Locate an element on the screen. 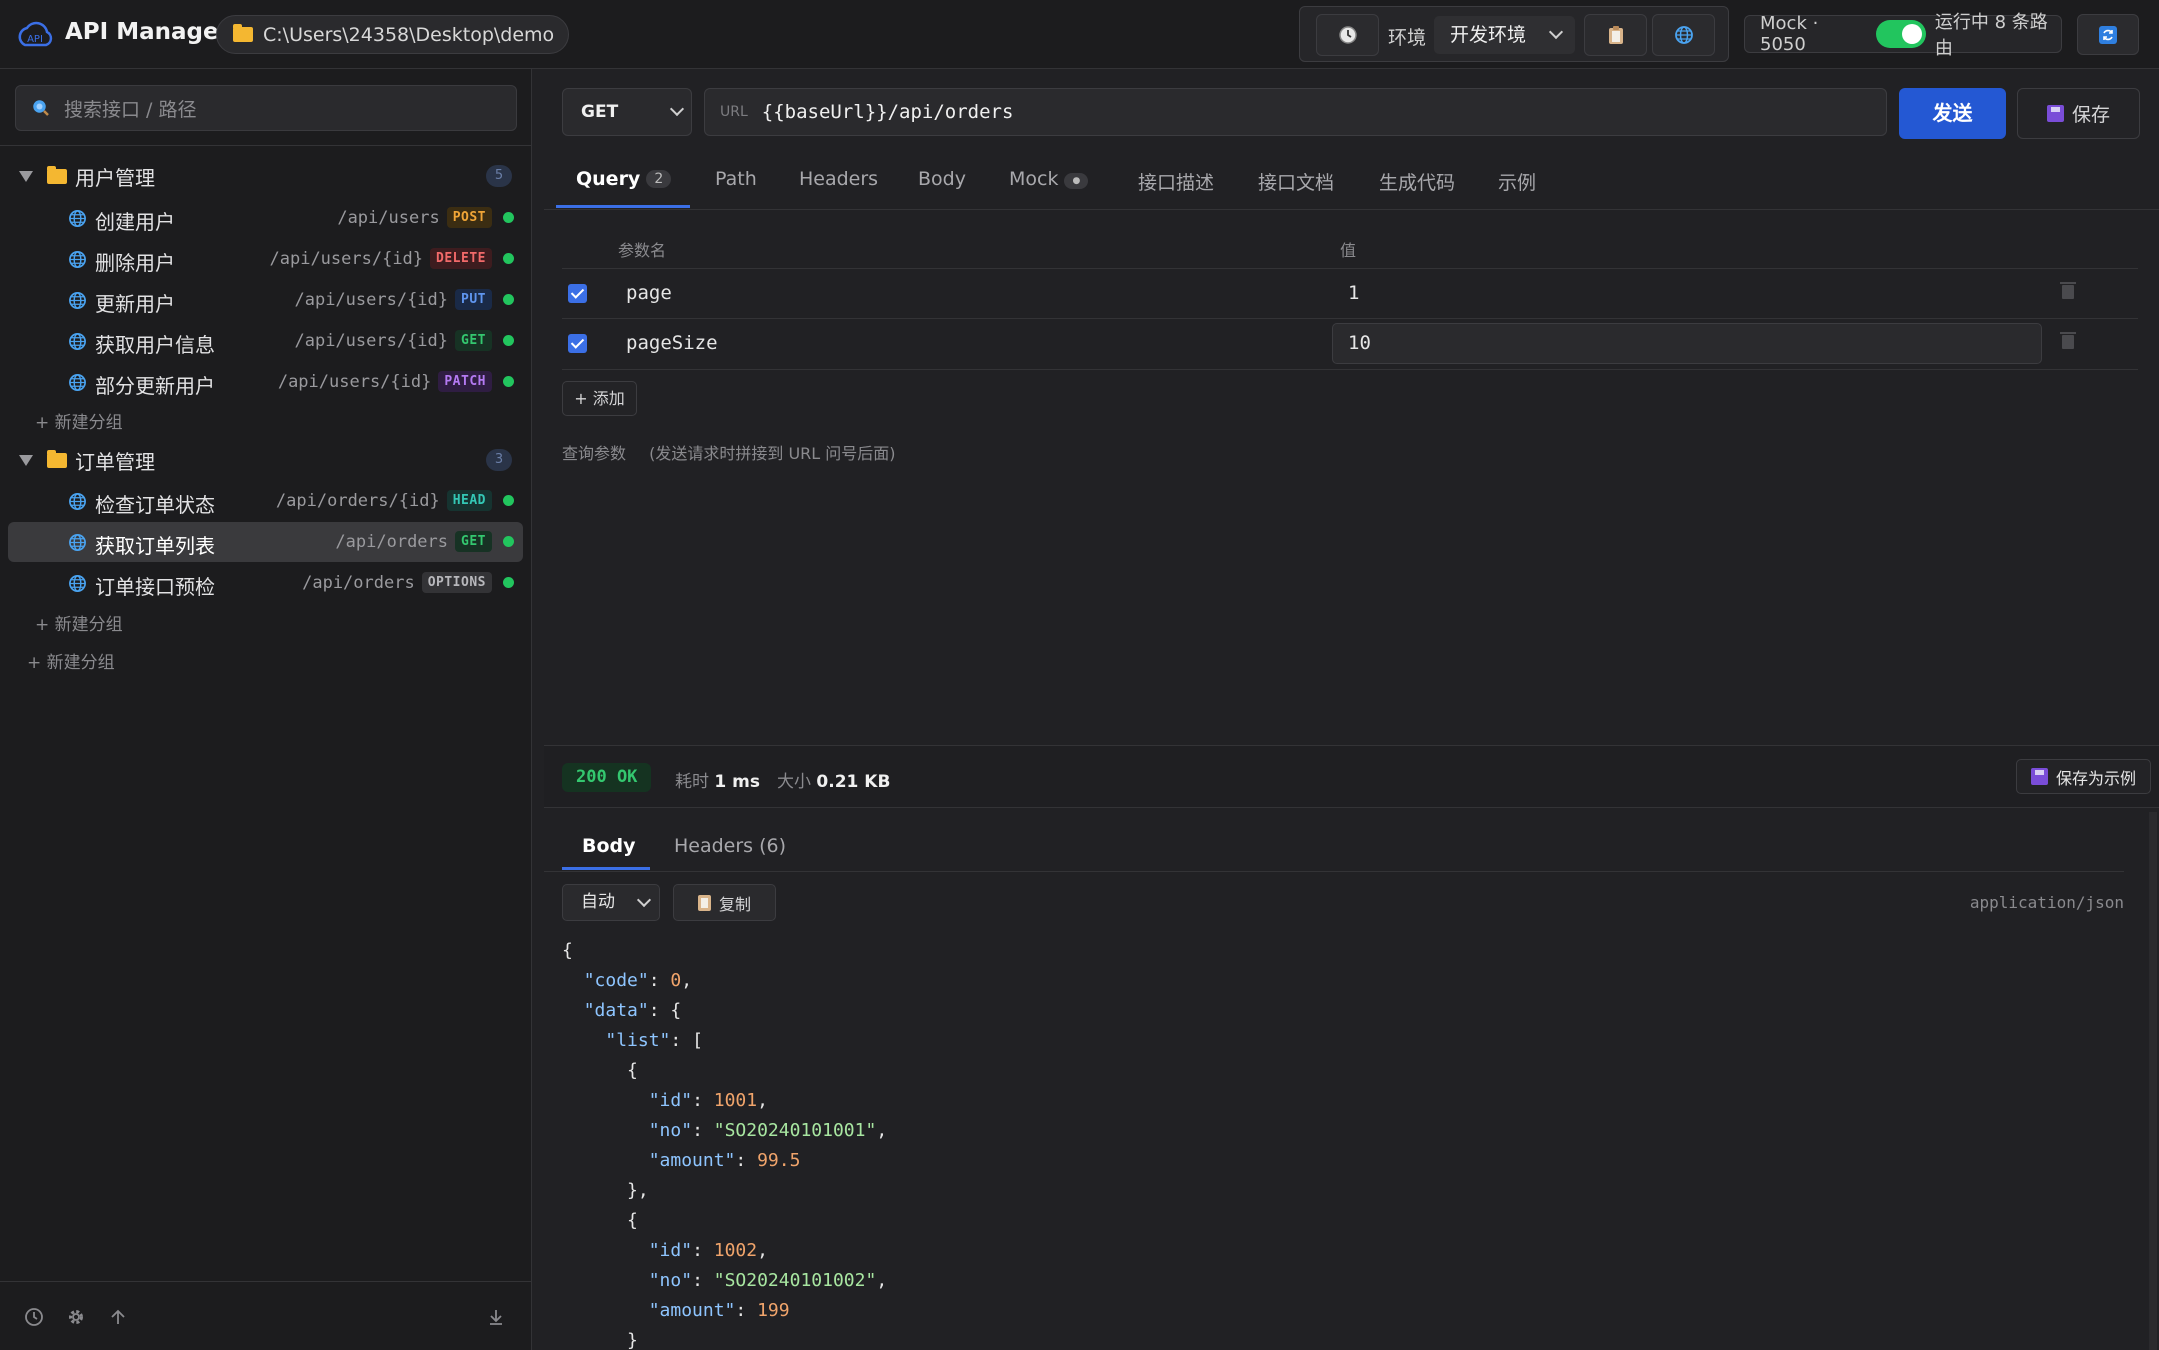 The image size is (2159, 1350). param-name: page is located at coordinates (649, 293).